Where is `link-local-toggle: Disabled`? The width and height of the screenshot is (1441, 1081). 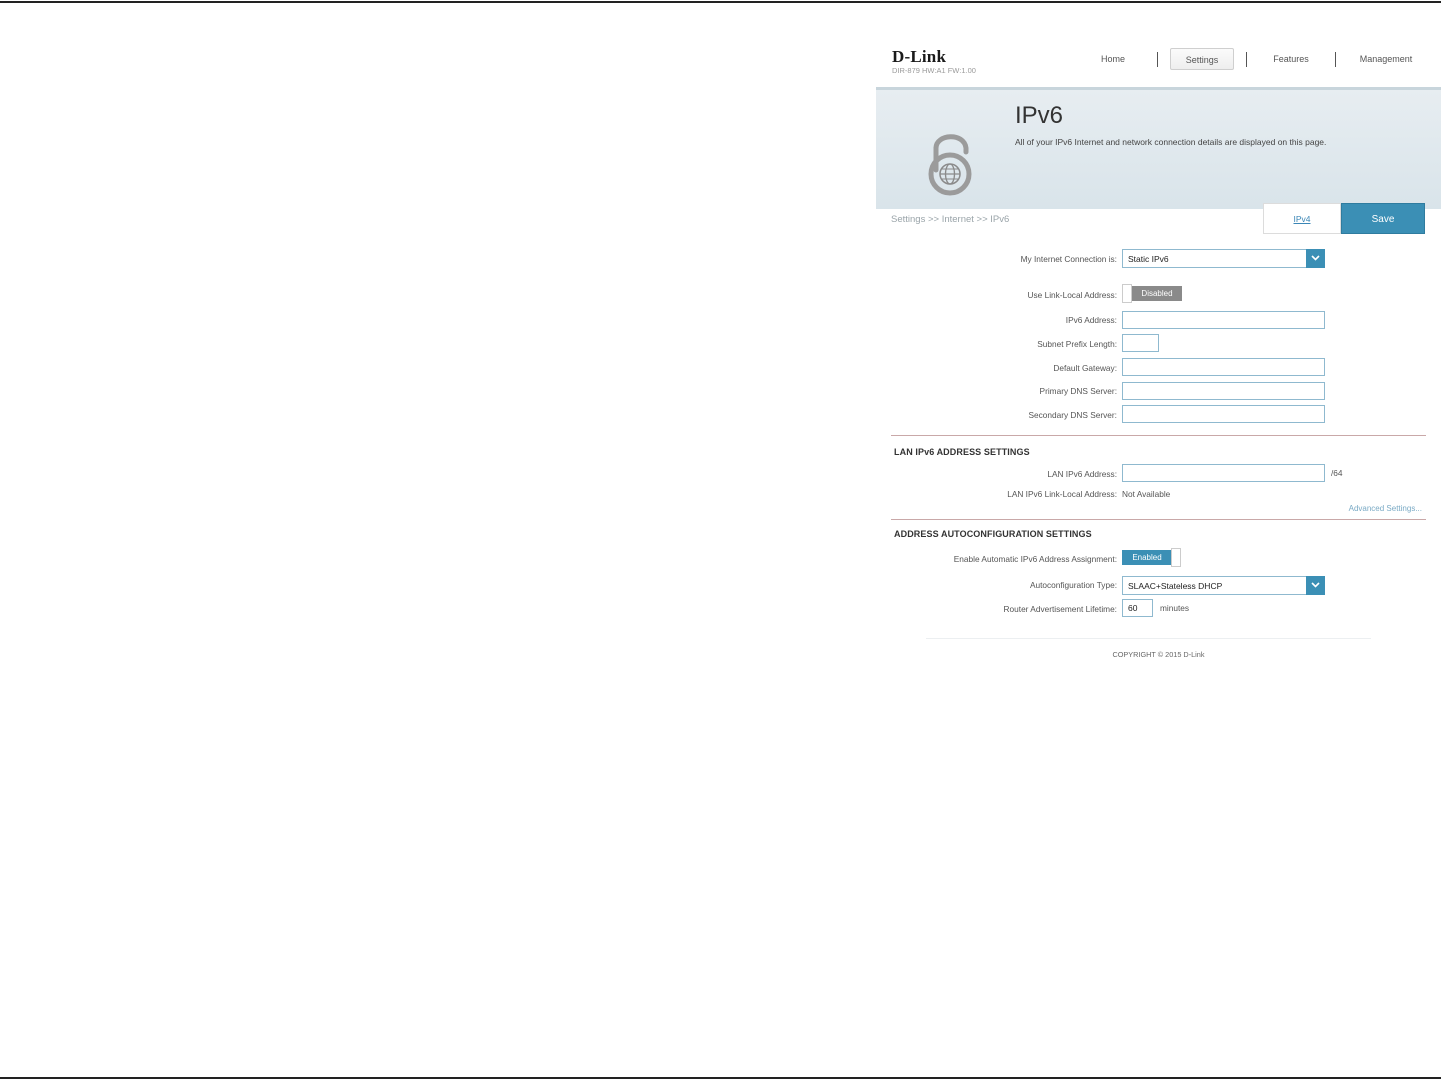
link-local-toggle: Disabled is located at coordinates (1153, 293).